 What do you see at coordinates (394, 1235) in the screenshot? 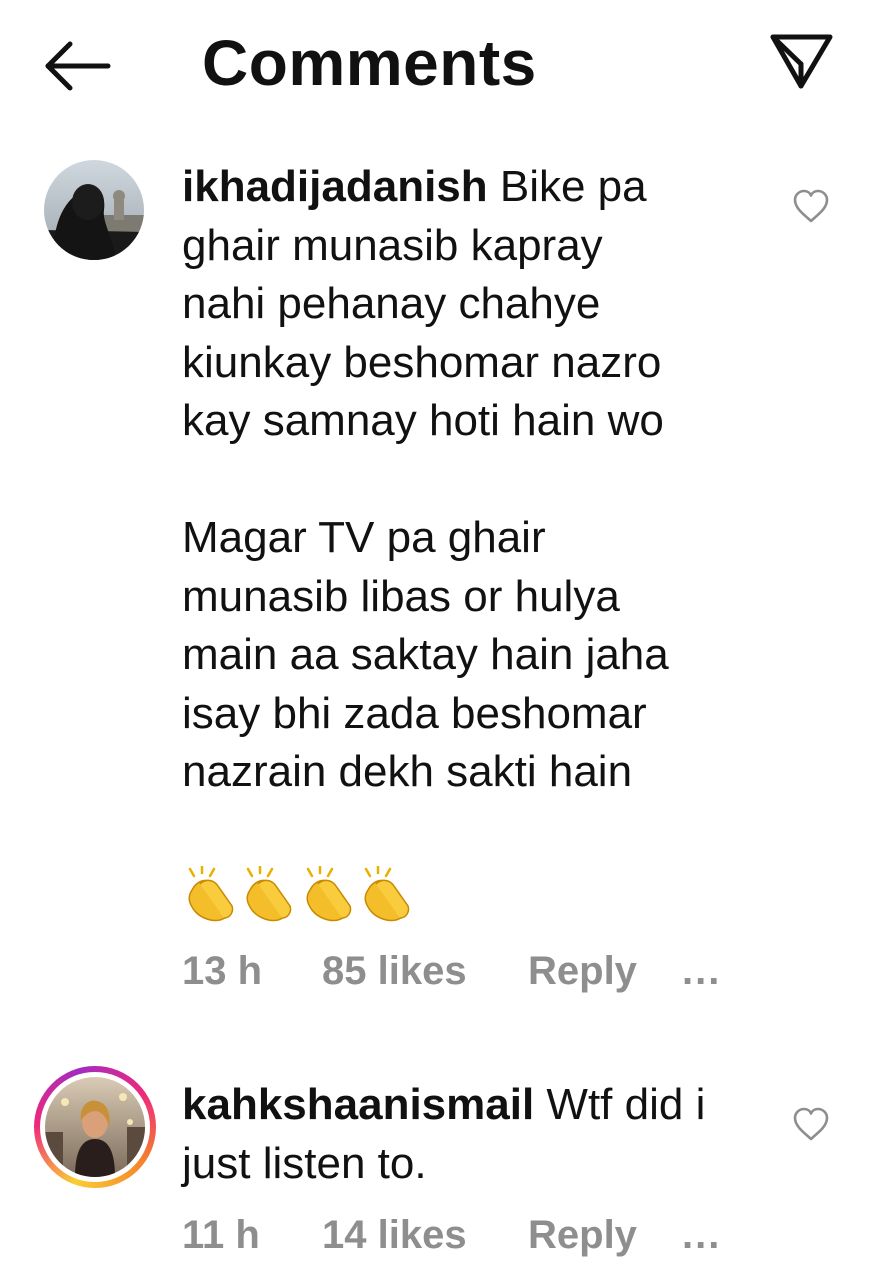
I see `likes-count: 14 likes` at bounding box center [394, 1235].